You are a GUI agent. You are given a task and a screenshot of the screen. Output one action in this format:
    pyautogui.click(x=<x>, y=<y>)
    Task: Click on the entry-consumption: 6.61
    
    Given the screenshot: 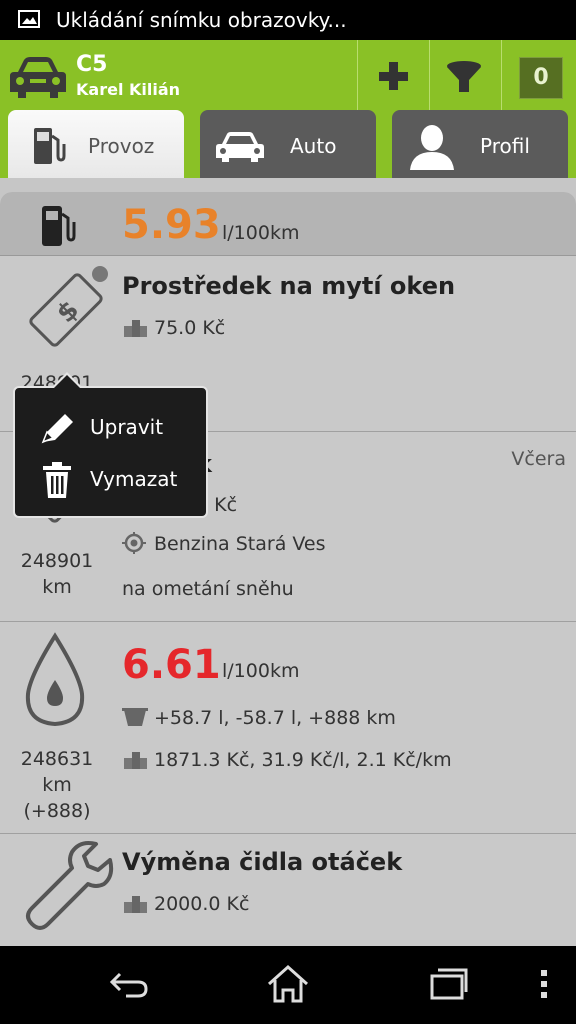 What is the action you would take?
    pyautogui.click(x=171, y=665)
    